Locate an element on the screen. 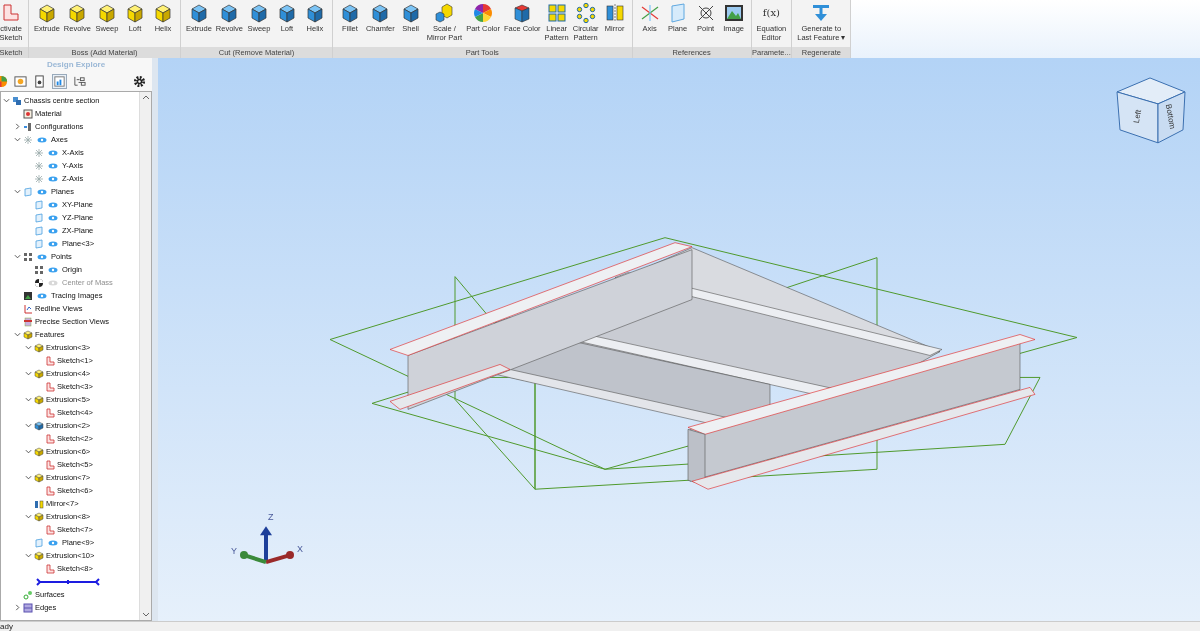  panel-title: Design Explore is located at coordinates (76, 65).